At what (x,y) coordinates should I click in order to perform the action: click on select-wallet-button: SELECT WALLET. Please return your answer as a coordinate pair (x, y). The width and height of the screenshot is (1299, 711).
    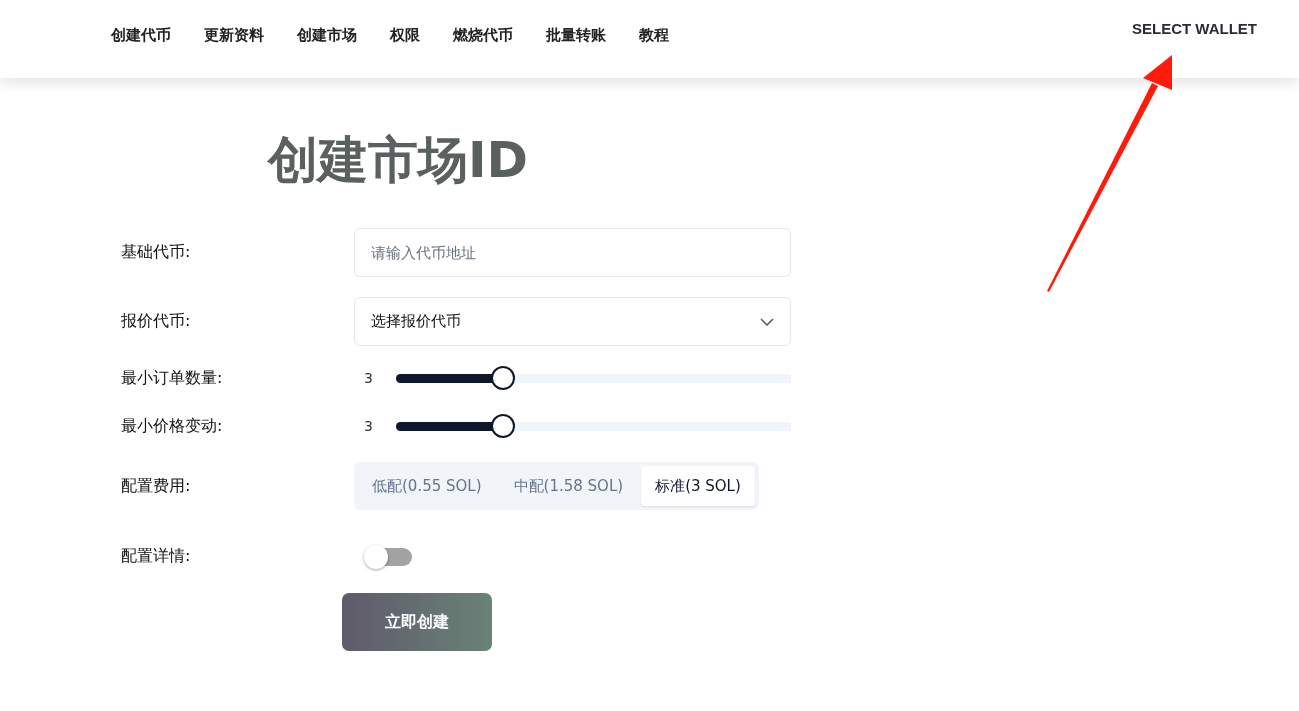
    Looking at the image, I should click on (1194, 28).